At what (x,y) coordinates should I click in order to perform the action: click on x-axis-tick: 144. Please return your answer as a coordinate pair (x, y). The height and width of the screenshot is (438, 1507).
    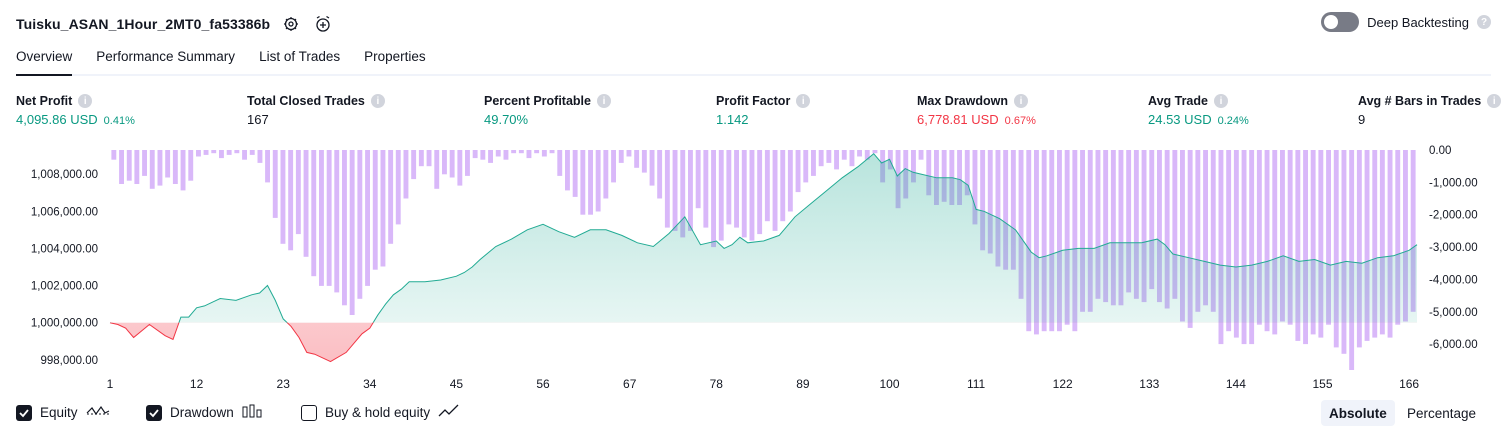
    Looking at the image, I should click on (1236, 384).